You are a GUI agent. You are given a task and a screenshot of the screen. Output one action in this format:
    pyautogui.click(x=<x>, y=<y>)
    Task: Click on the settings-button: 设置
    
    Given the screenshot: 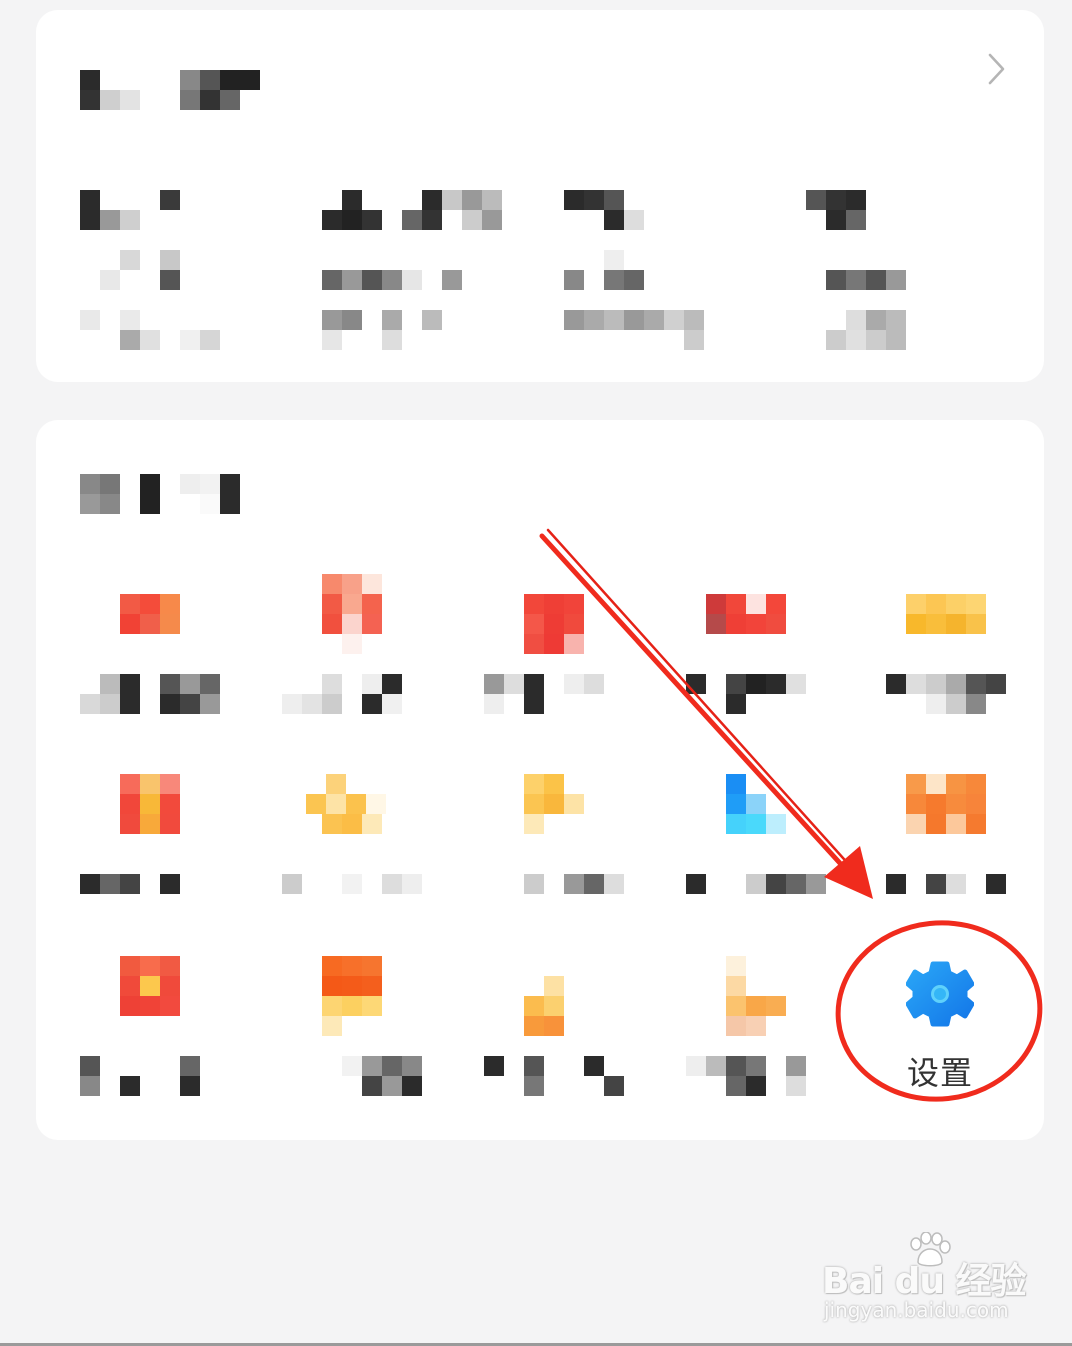 What is the action you would take?
    pyautogui.click(x=940, y=1020)
    